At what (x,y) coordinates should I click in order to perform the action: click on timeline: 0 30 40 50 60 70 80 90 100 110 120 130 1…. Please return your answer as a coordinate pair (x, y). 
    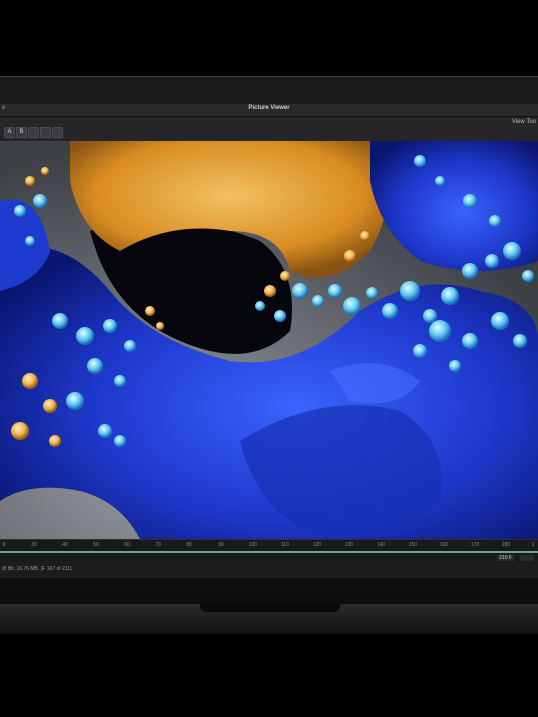
    Looking at the image, I should click on (269, 550).